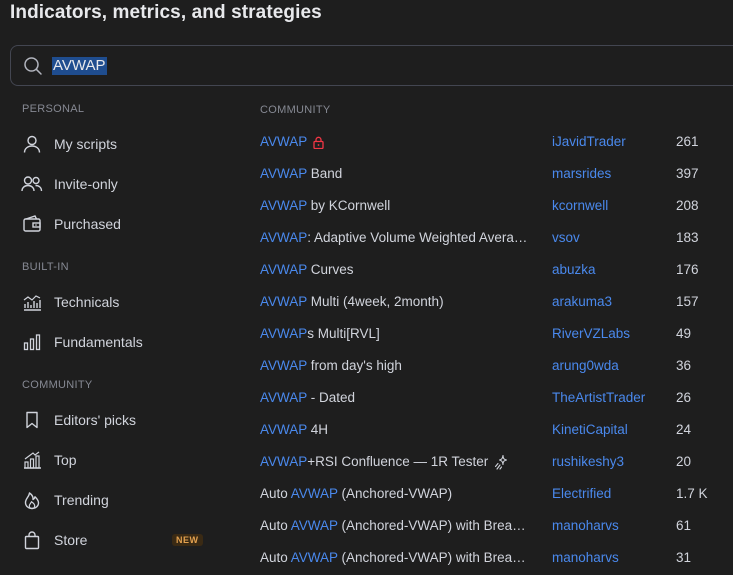 This screenshot has width=733, height=575. I want to click on sidebar-item-label: Trending, so click(81, 500).